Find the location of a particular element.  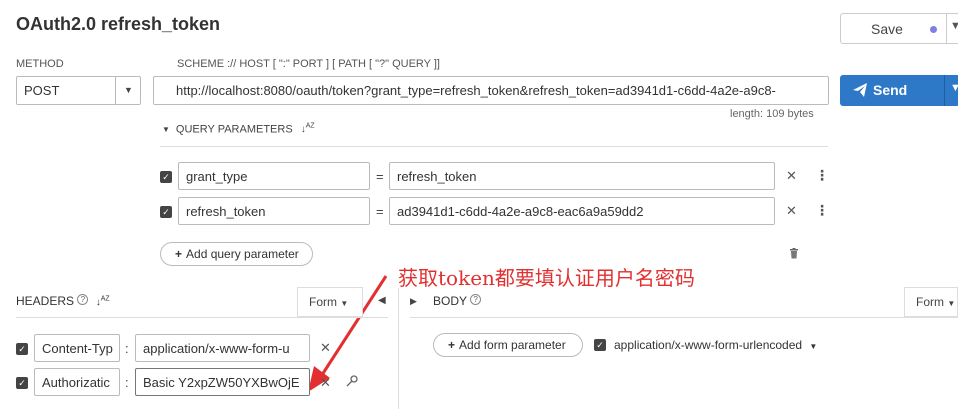

header-value-input: Basic Y2xpZW50YXBwOjE is located at coordinates (222, 382).